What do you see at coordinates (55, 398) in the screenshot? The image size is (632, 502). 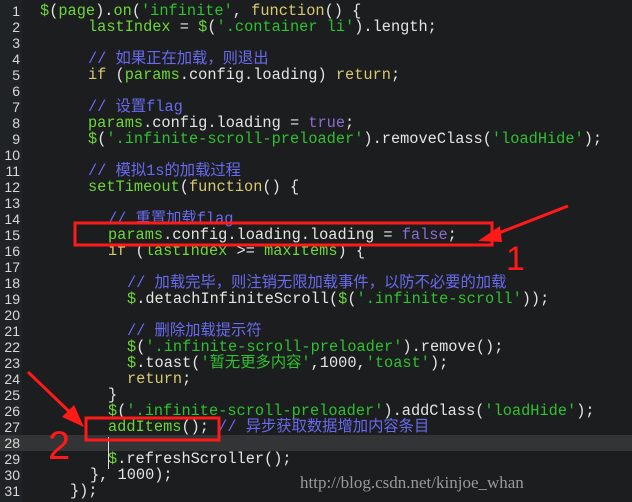 I see `arrow-icon` at bounding box center [55, 398].